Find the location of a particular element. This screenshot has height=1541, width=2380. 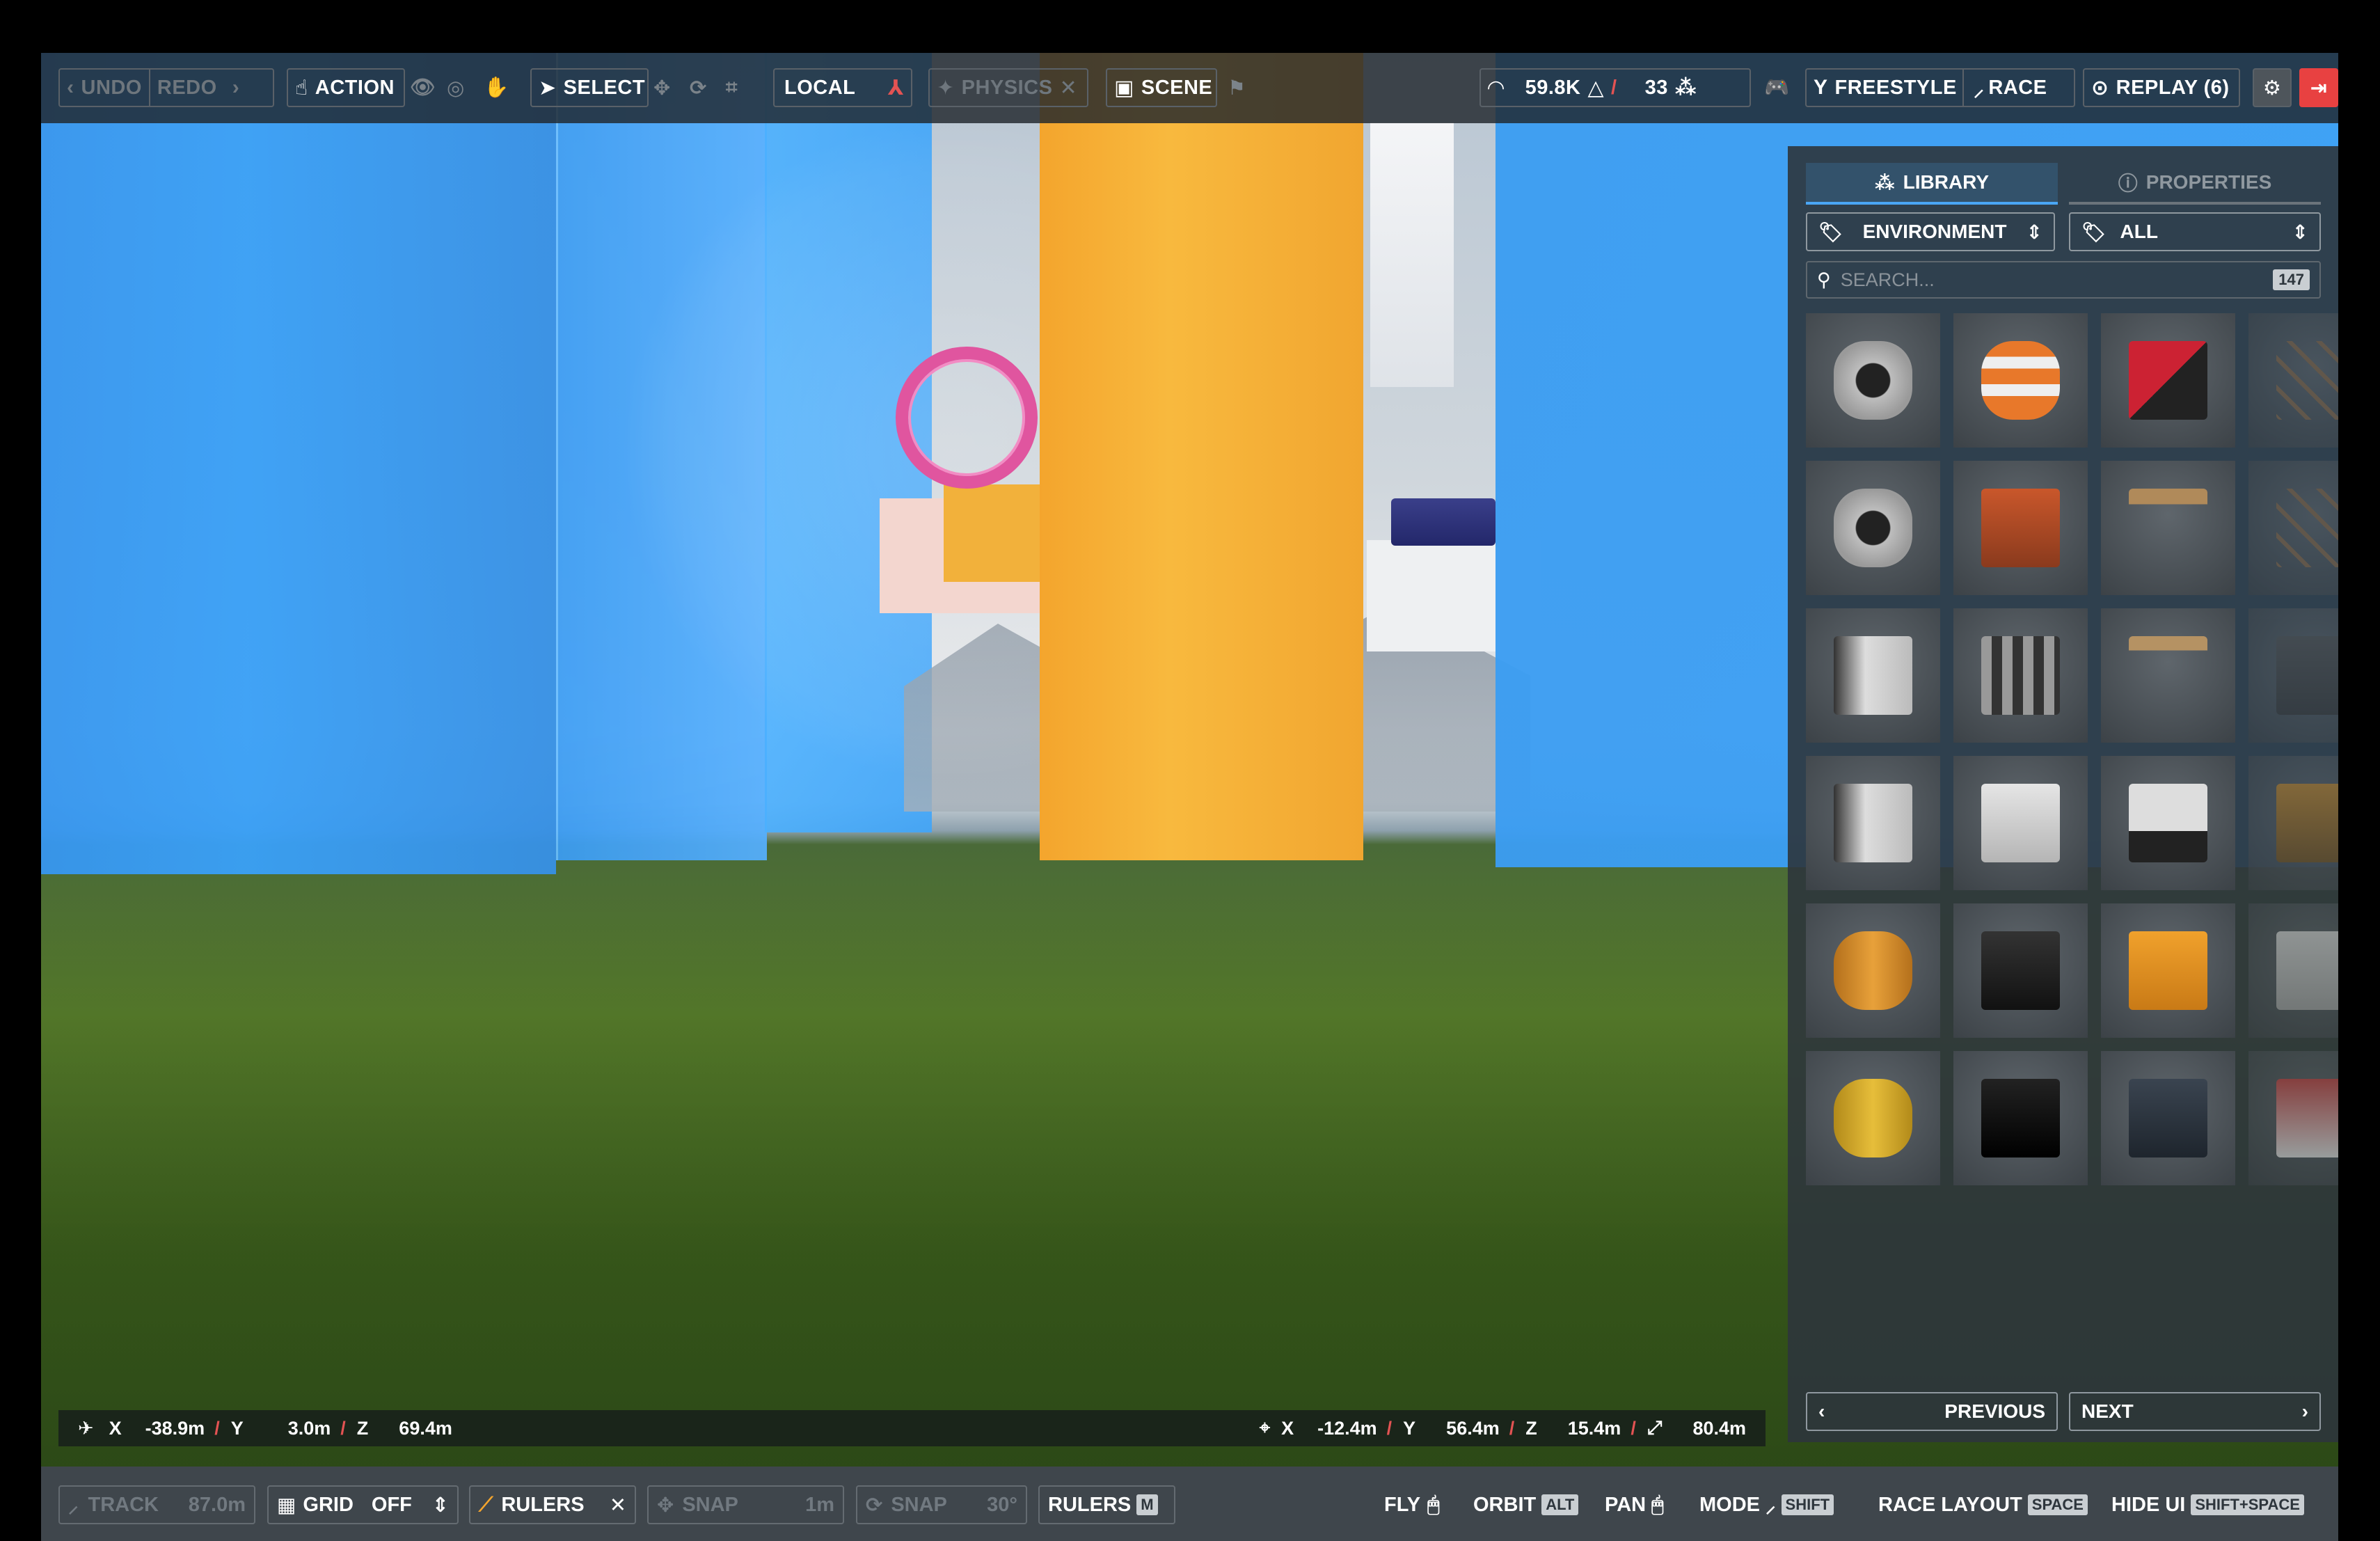

snap-move-select: ✥ SNAP 1m is located at coordinates (745, 1504).